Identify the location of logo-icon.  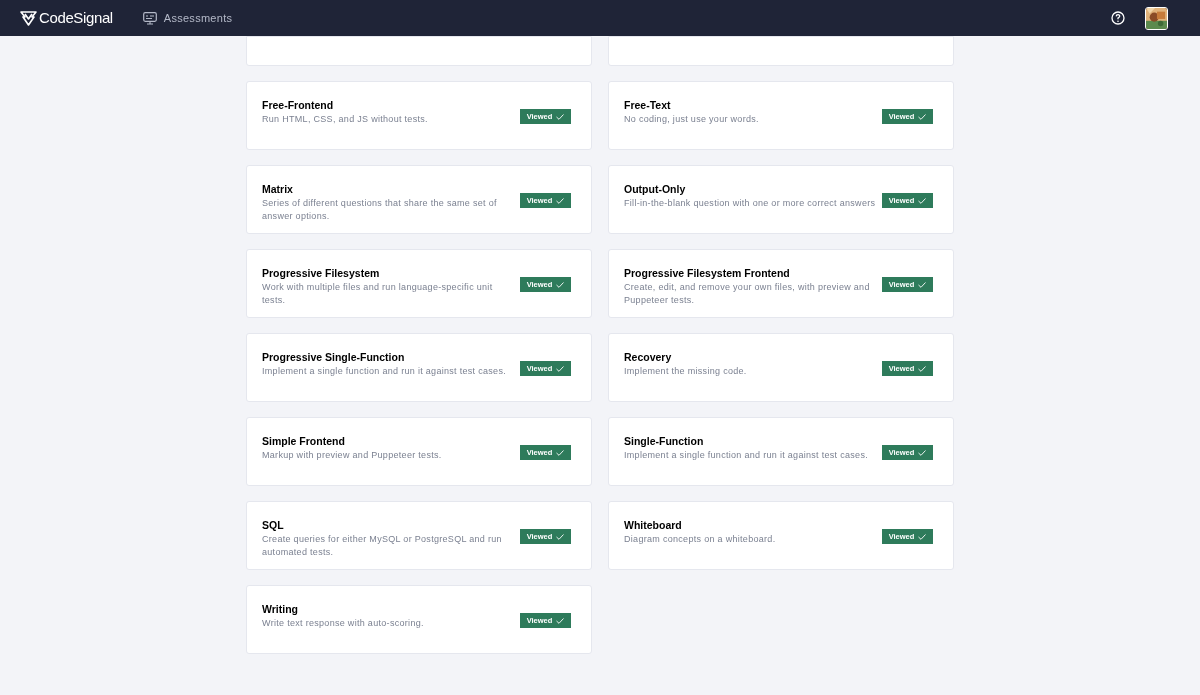
(28, 18).